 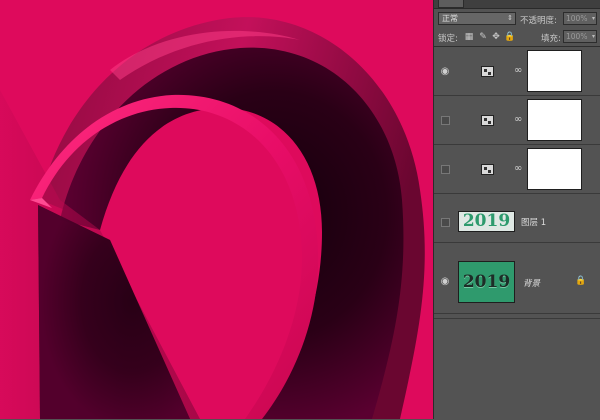 What do you see at coordinates (448, 39) in the screenshot?
I see `lock-label: 锁定:` at bounding box center [448, 39].